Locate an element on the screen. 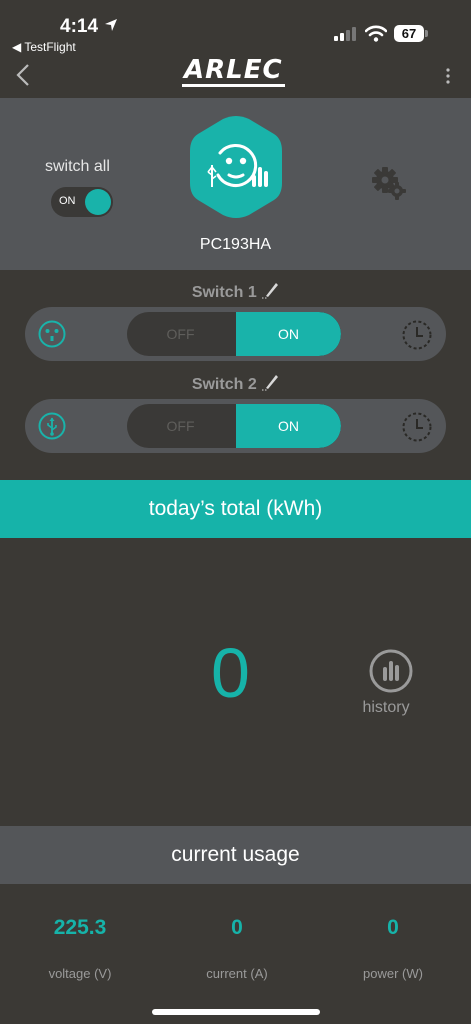 The height and width of the screenshot is (1024, 471). status-bar: 4:14 ◀ TestFlight 67 is located at coordinates (235, 28).